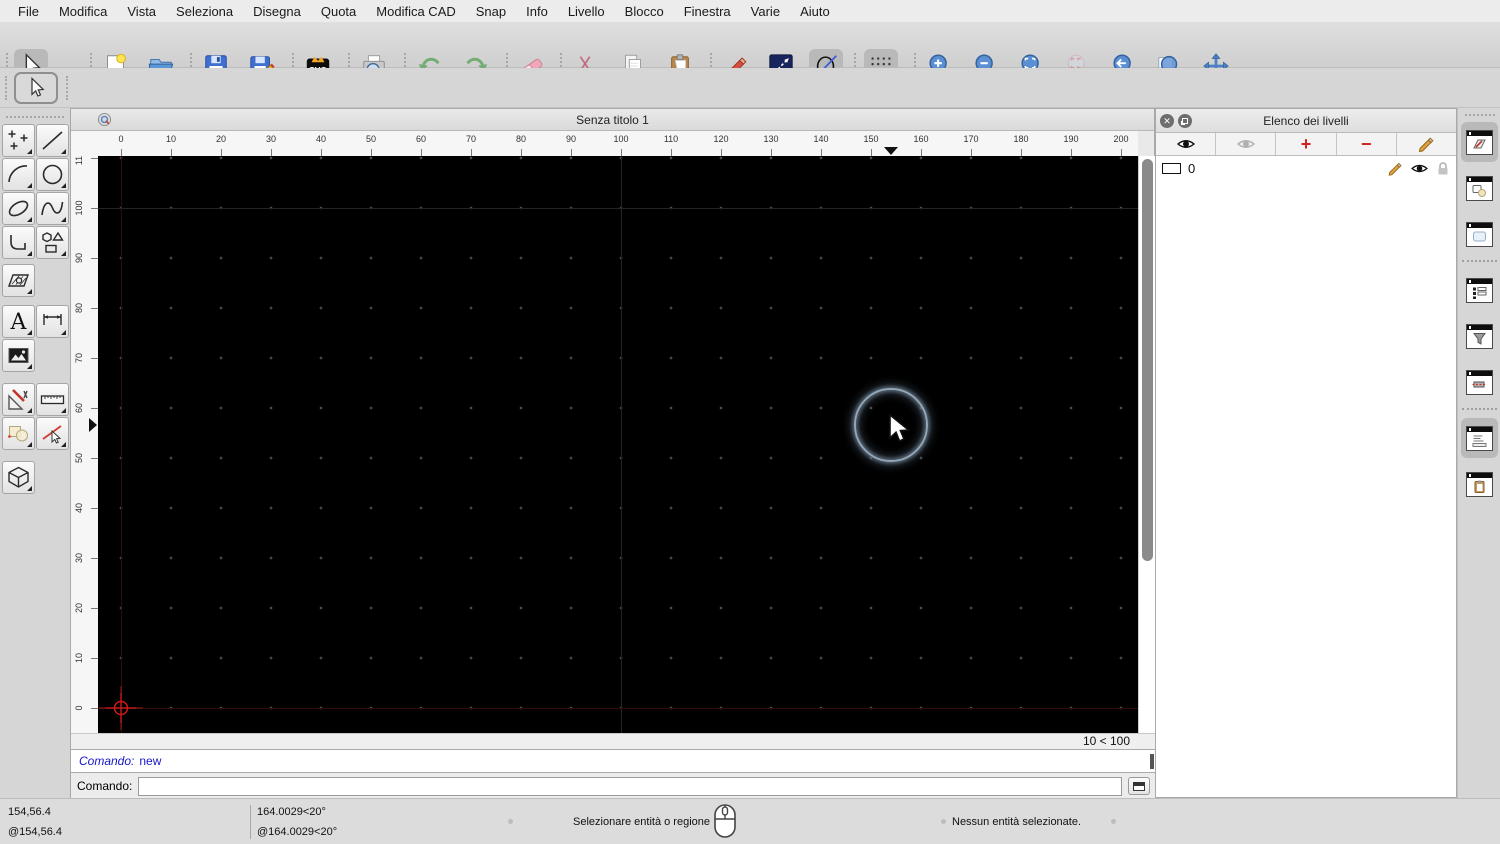  I want to click on menu-seleziona: Seleziona, so click(204, 11).